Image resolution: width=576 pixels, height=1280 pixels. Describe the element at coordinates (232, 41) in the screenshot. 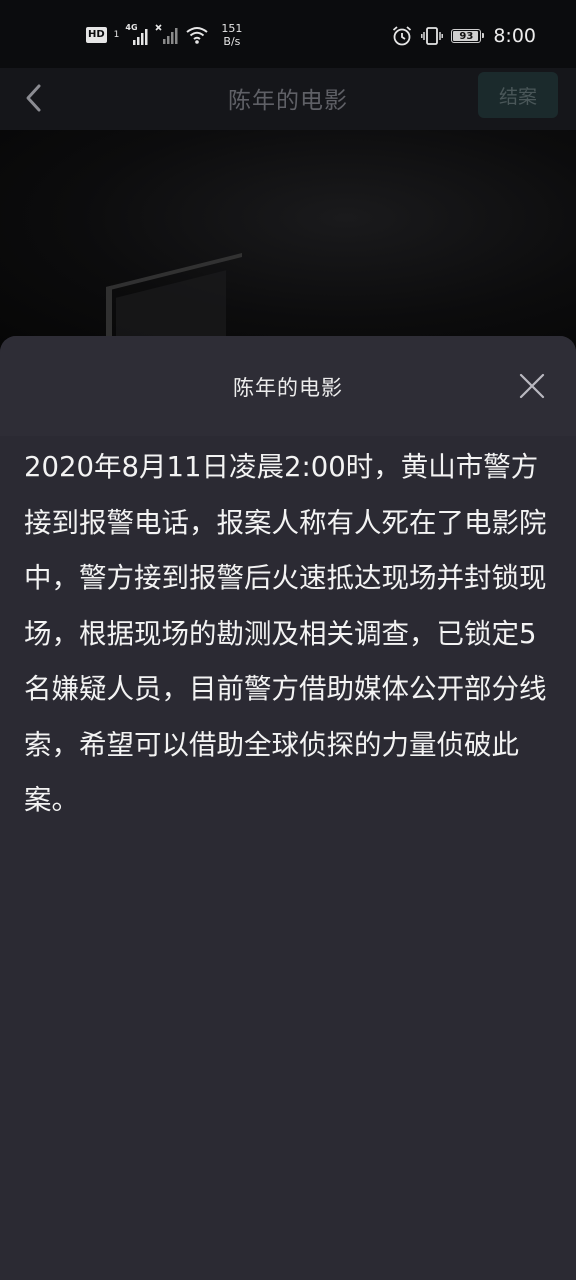

I see `network-speed-unit: B/s` at that location.